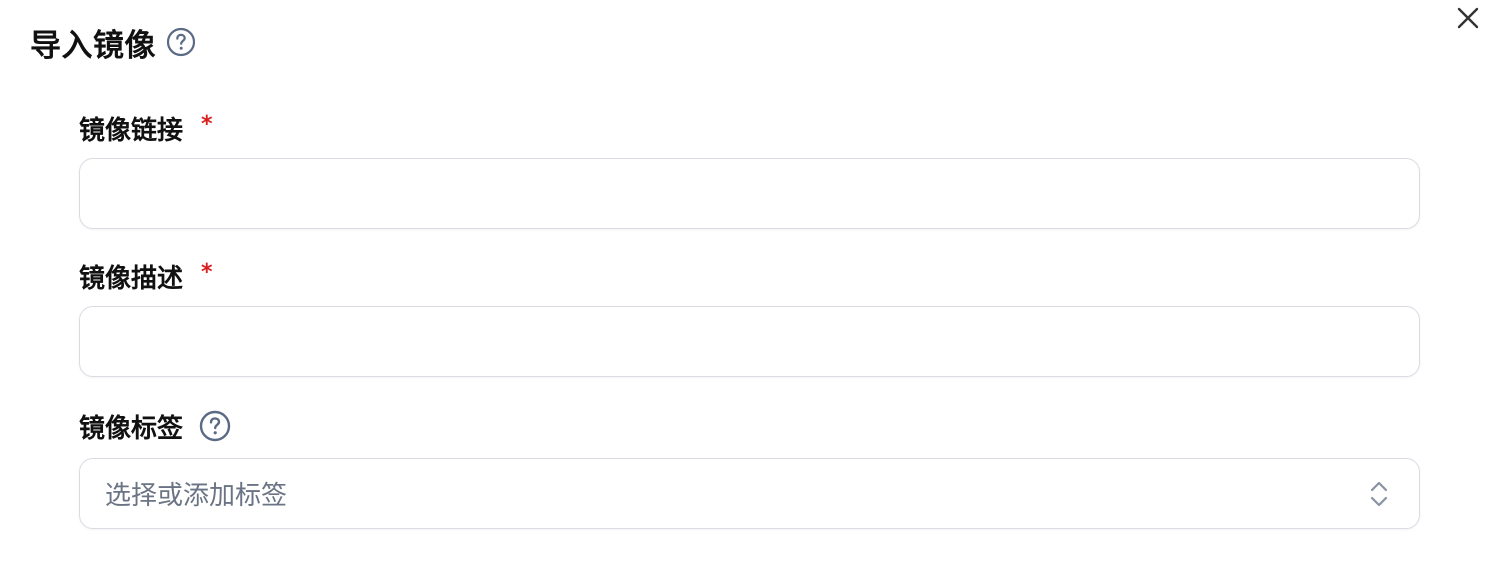 The height and width of the screenshot is (562, 1492). What do you see at coordinates (749, 493) in the screenshot?
I see `image-tags-select: 选择或添加标签` at bounding box center [749, 493].